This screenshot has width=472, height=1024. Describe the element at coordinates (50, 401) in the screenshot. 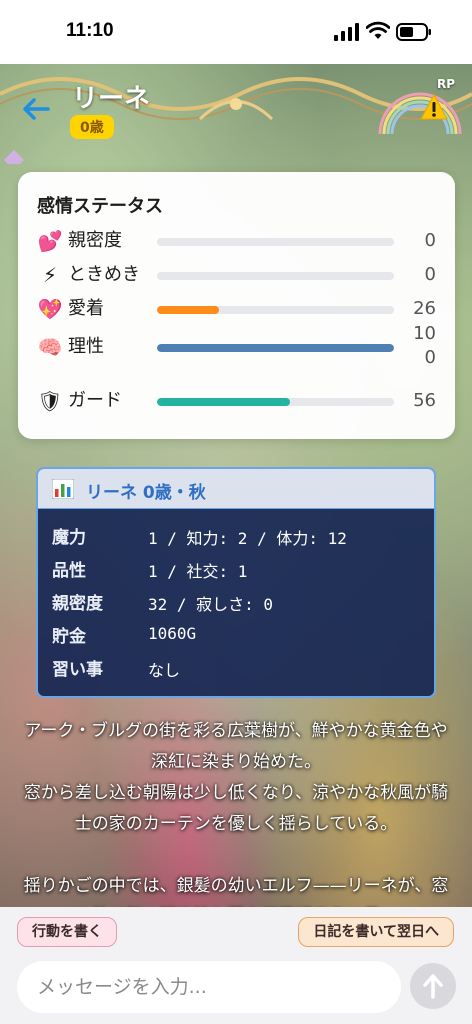

I see `stat-emoji-icon: 🛡` at that location.